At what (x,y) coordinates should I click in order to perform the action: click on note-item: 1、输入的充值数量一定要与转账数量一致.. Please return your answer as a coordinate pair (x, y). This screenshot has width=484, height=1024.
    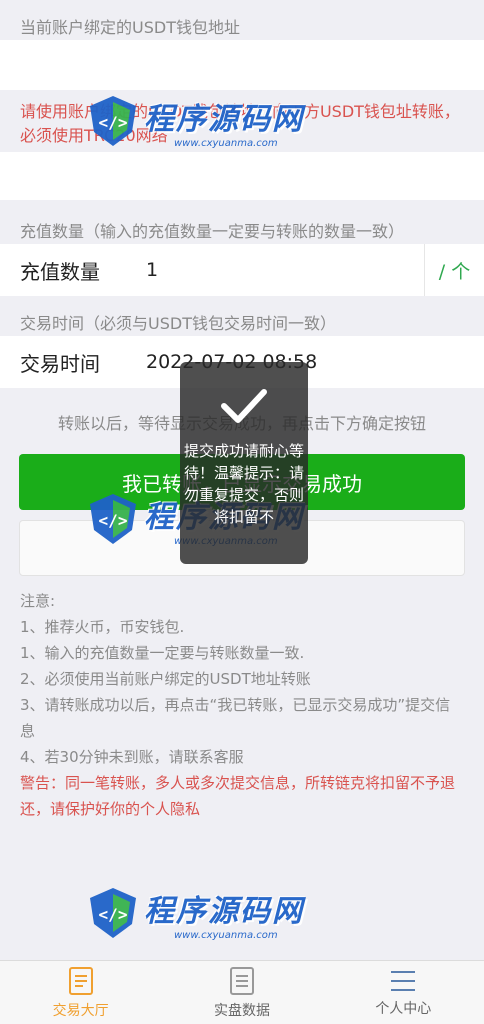
    Looking at the image, I should click on (162, 653).